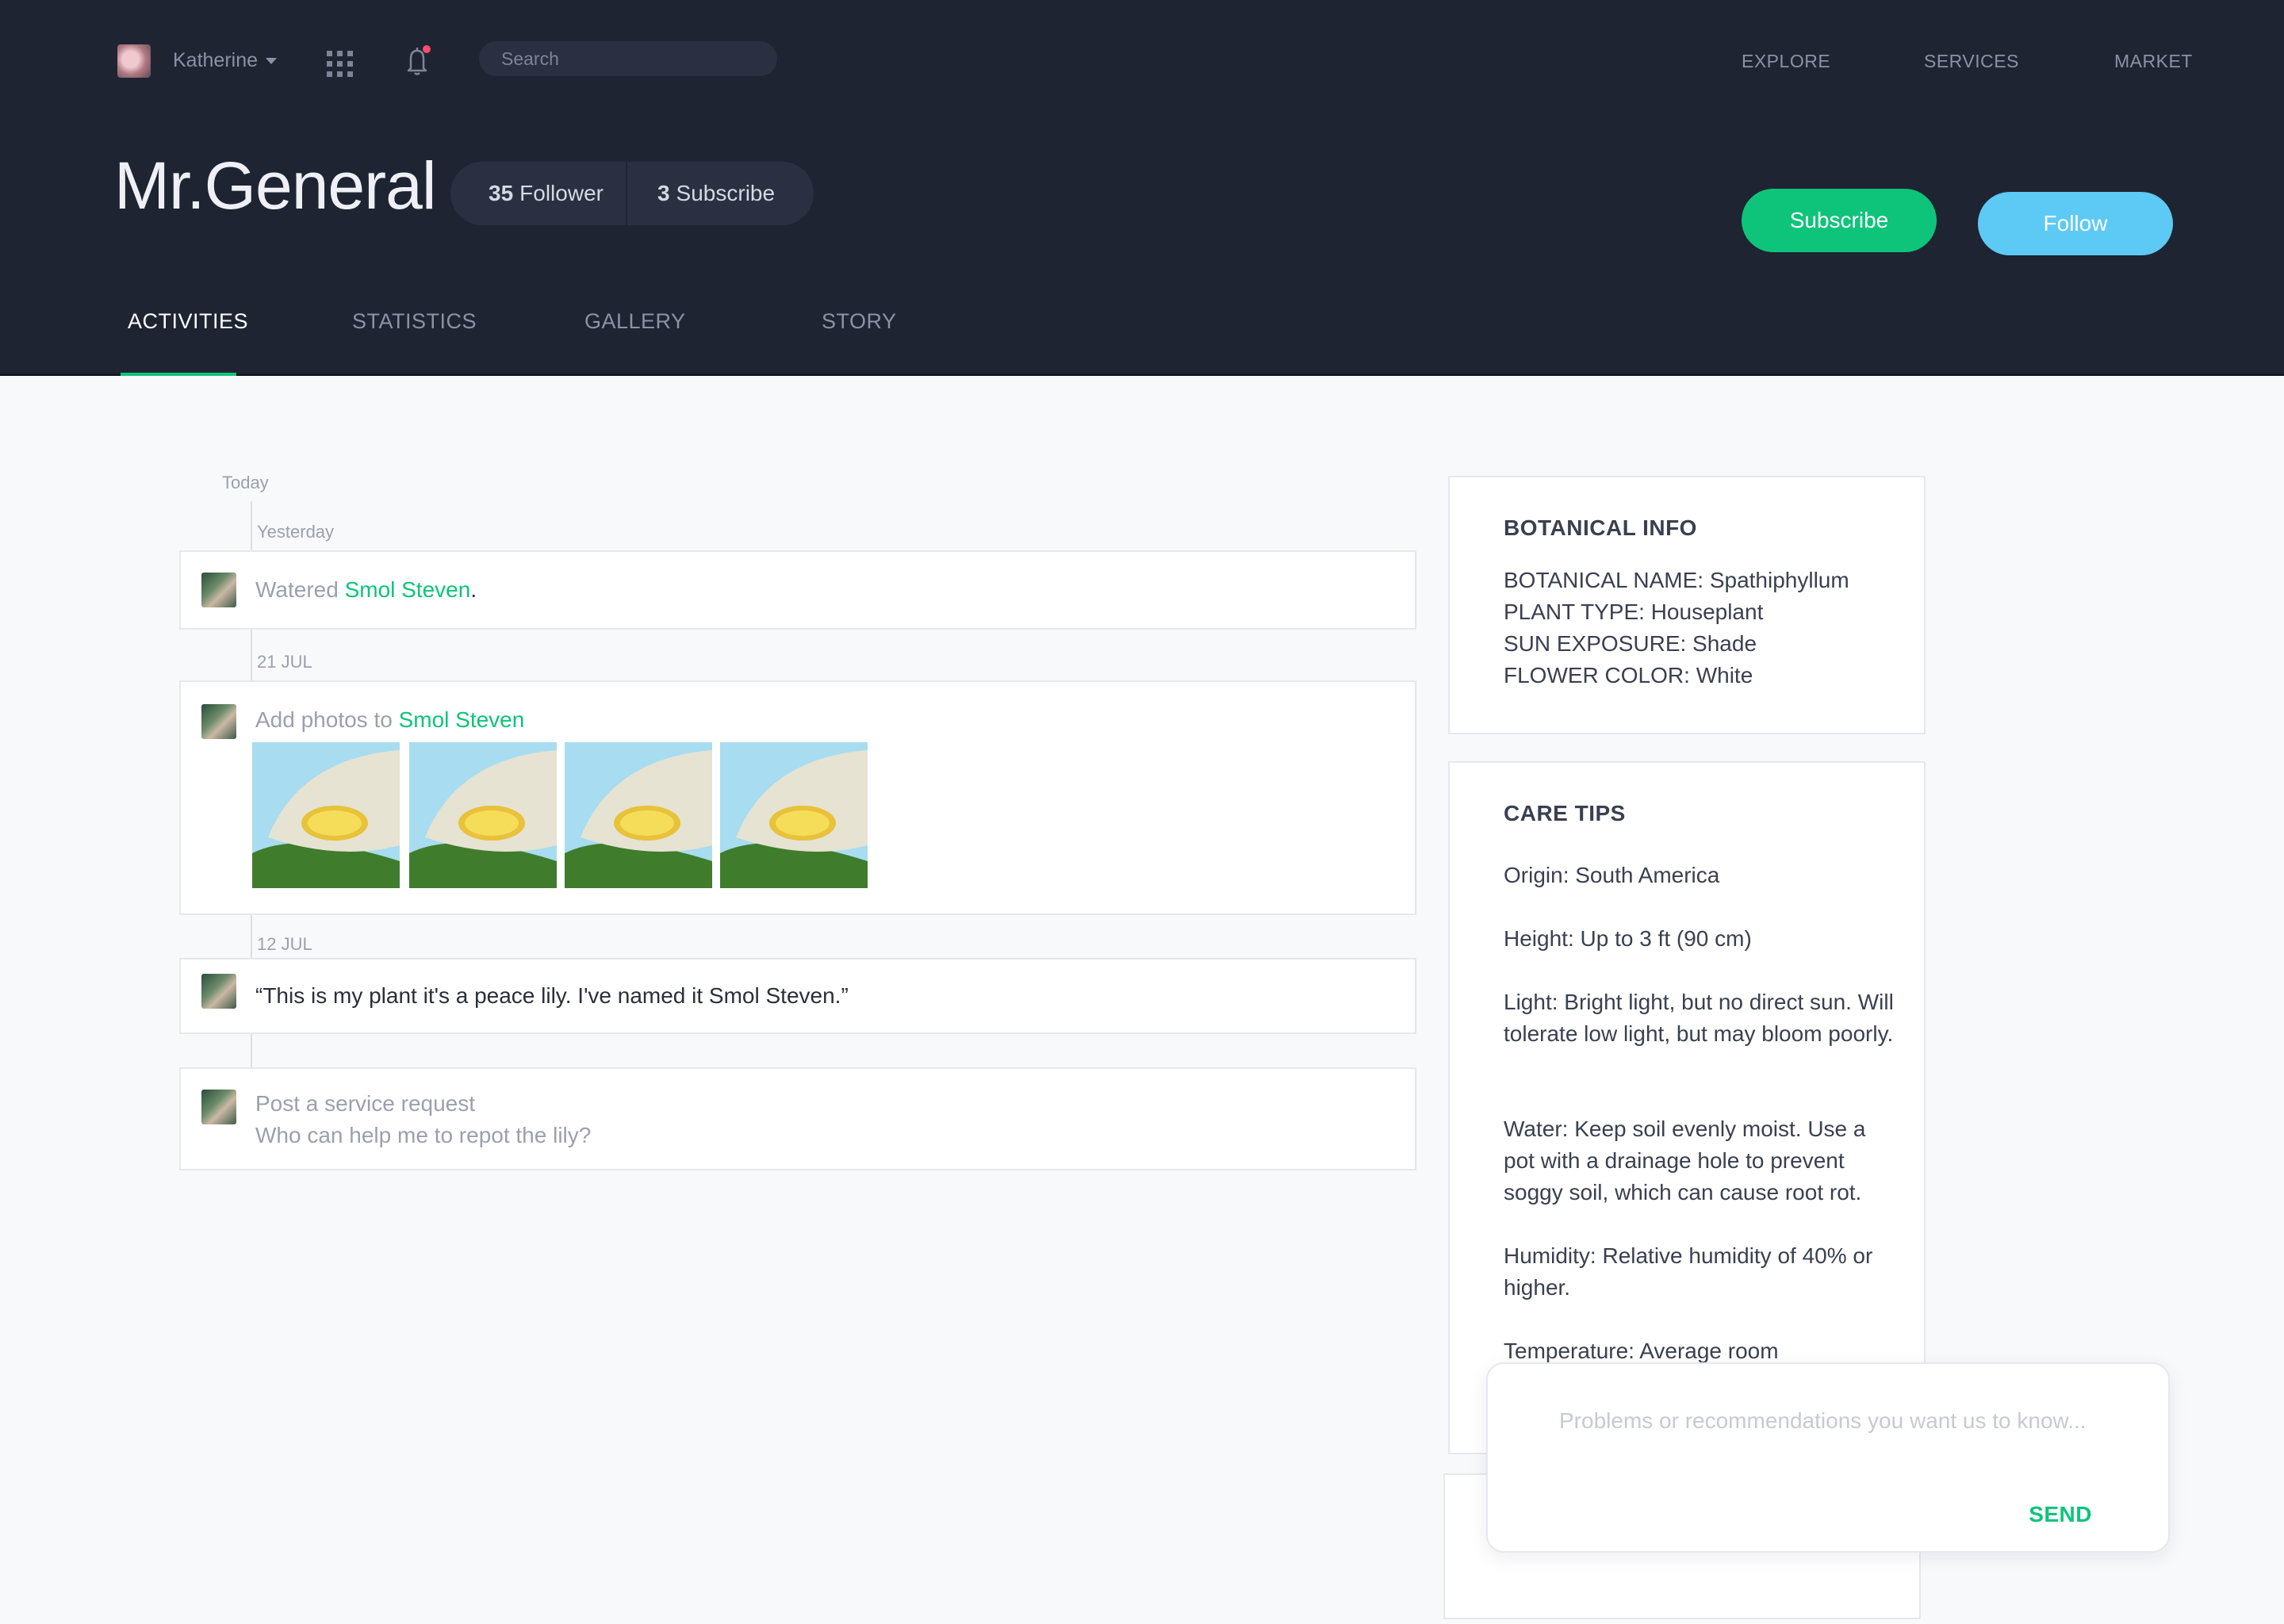 Image resolution: width=2284 pixels, height=1624 pixels. What do you see at coordinates (1634, 611) in the screenshot?
I see `plant-type: PLANT TYPE: Houseplant` at bounding box center [1634, 611].